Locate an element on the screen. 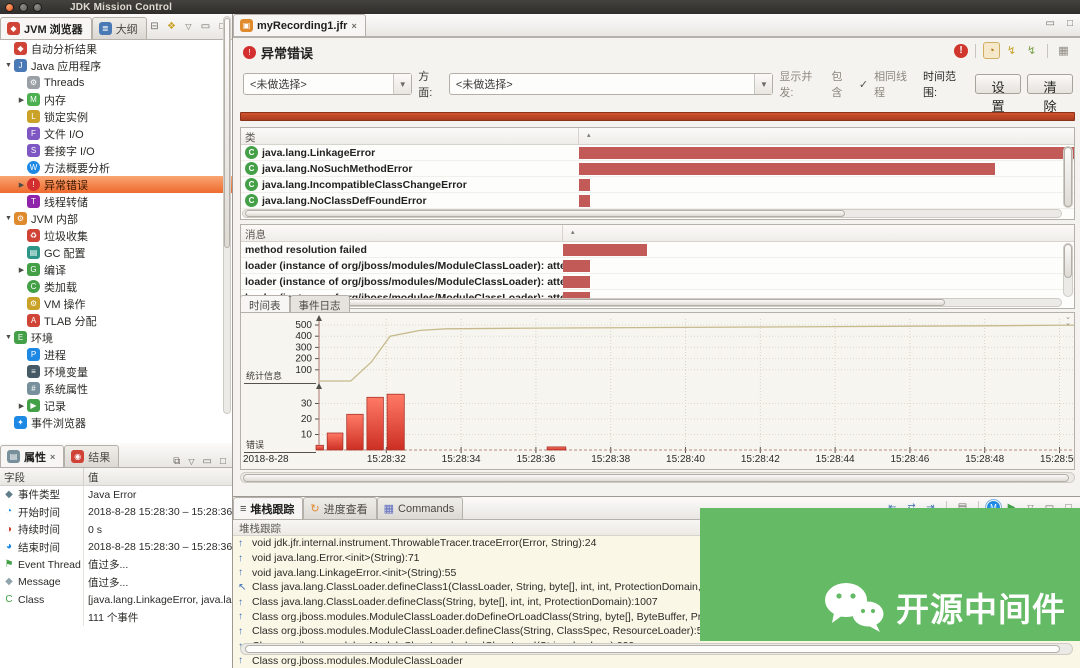  collapse-all-icon: ⊟ is located at coordinates (154, 26).